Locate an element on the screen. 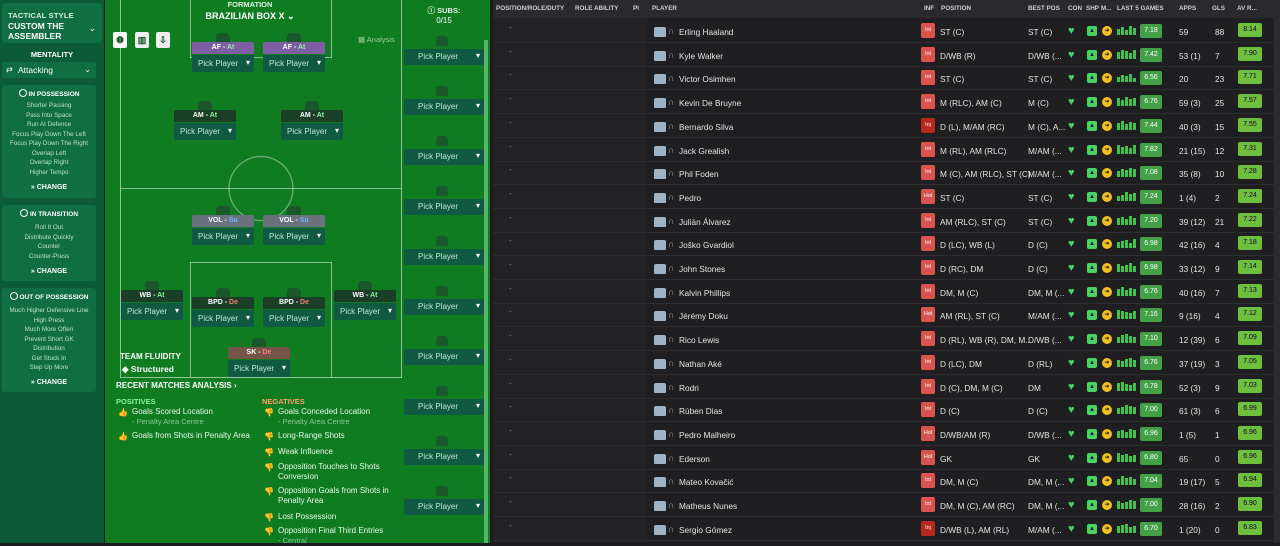 Image resolution: width=1280 pixels, height=546 pixels. table-row: - ∩ Pedro Hol ST (C) ST (C) ♥ ▲ ➜ 7.24 1 (4) 2 7.24 is located at coordinates (886, 197).